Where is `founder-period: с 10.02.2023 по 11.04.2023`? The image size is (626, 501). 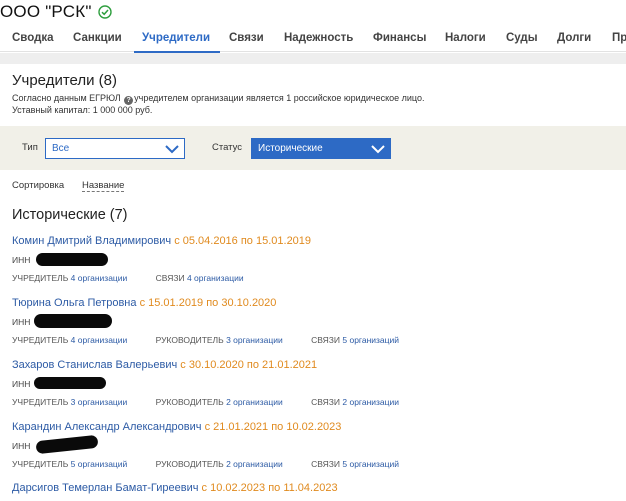
founder-period: с 10.02.2023 по 11.04.2023 is located at coordinates (269, 488).